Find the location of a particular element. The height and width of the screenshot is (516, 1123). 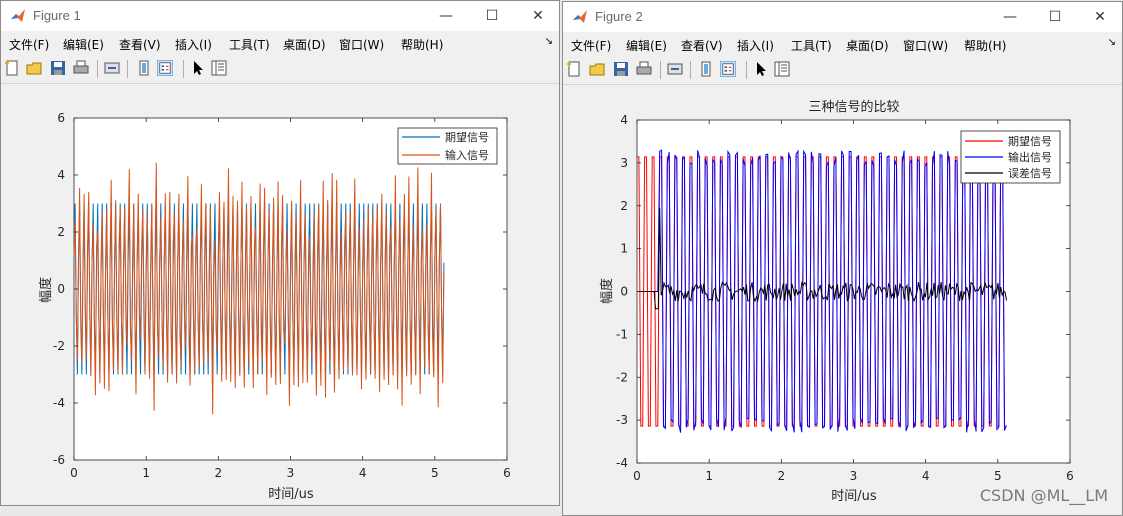

y-tick-label: 6 is located at coordinates (61, 118).